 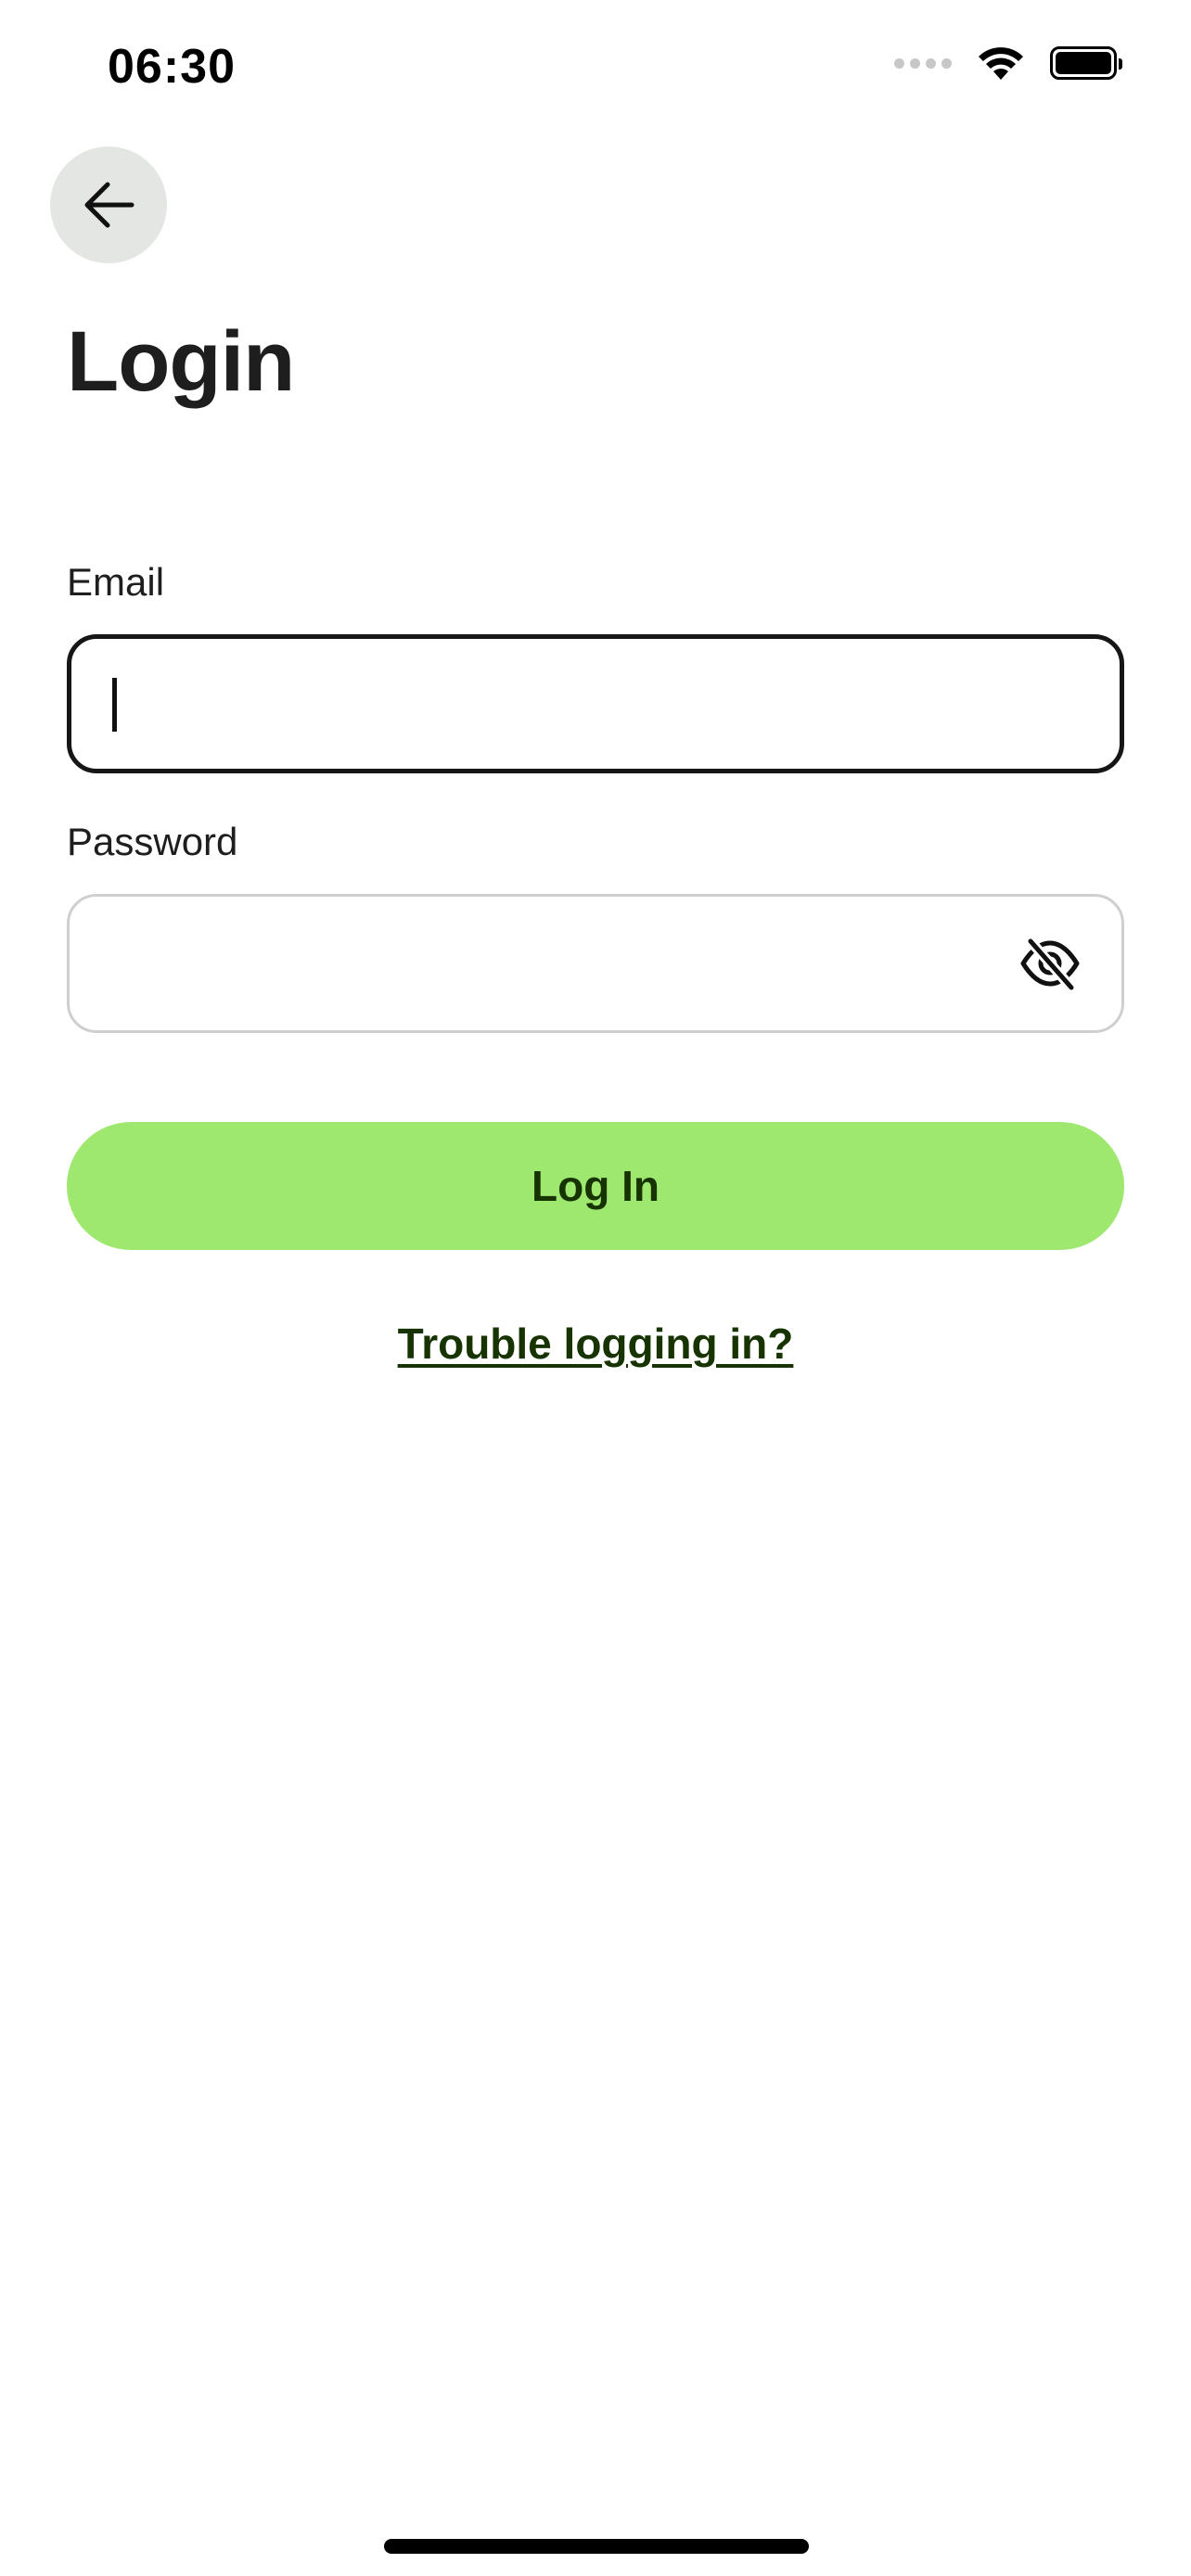 I want to click on wifi-icon, so click(x=1001, y=64).